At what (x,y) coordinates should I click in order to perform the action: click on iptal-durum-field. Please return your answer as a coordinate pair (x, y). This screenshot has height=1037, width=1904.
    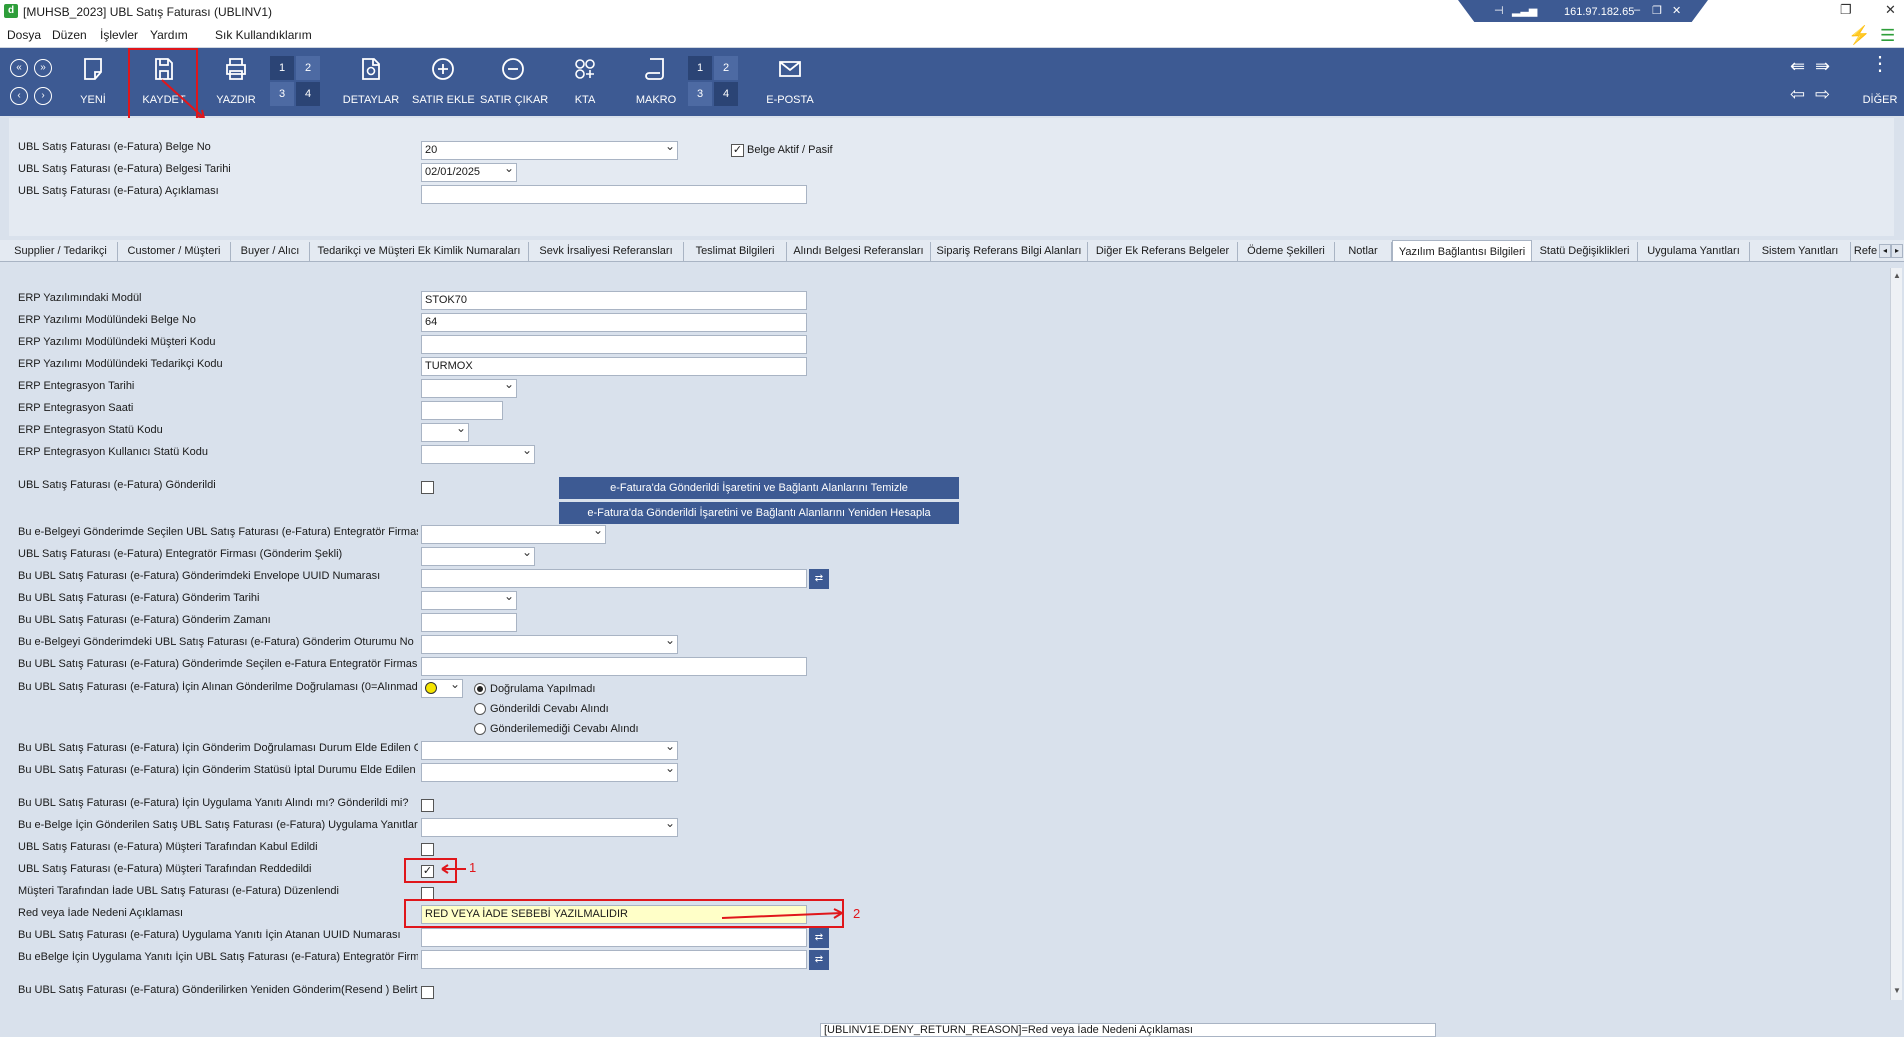
    Looking at the image, I should click on (549, 772).